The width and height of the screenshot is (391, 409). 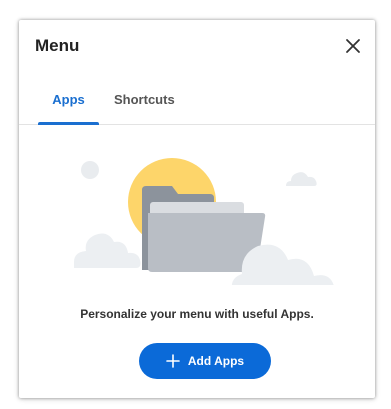 I want to click on left-cloud-icon, so click(x=107, y=250).